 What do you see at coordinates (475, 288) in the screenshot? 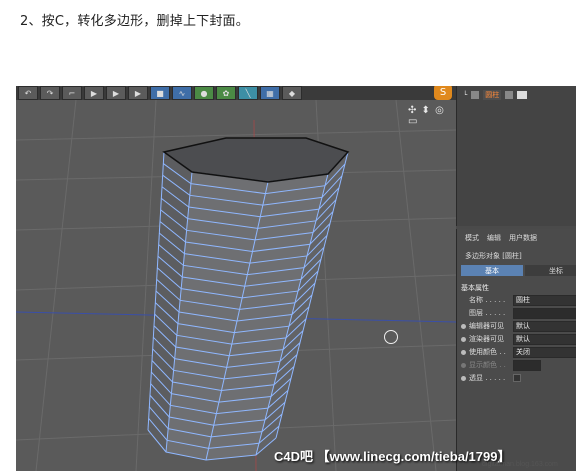
I see `section-basic-properties: 基本属性` at bounding box center [475, 288].